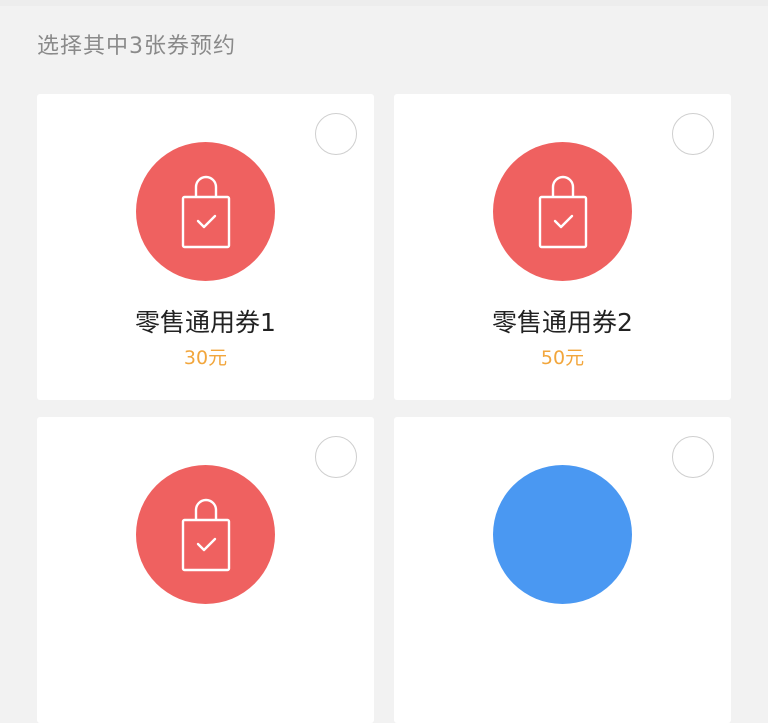  I want to click on coupon-price: 30元, so click(205, 358).